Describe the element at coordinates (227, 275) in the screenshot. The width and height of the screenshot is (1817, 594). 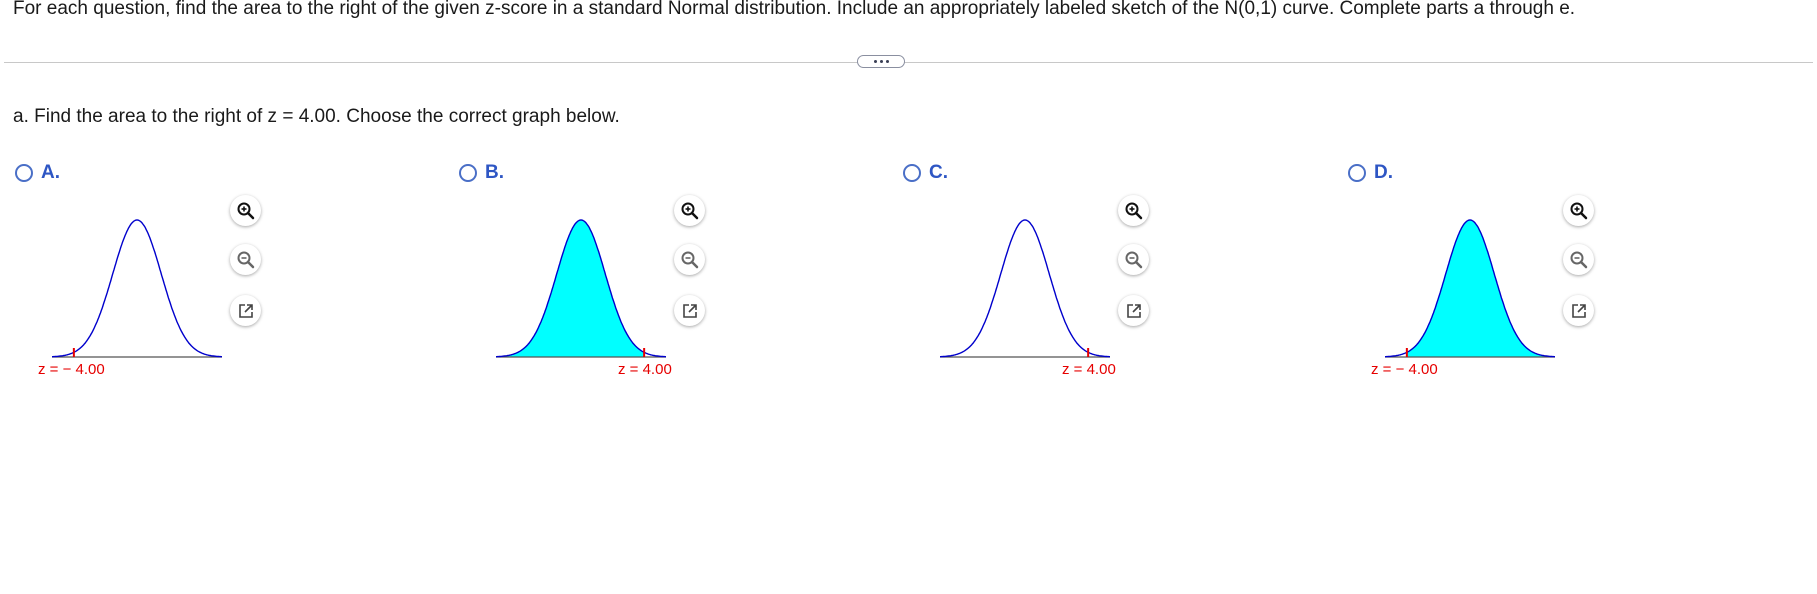
I see `option-a: A. z = − 4.00` at that location.